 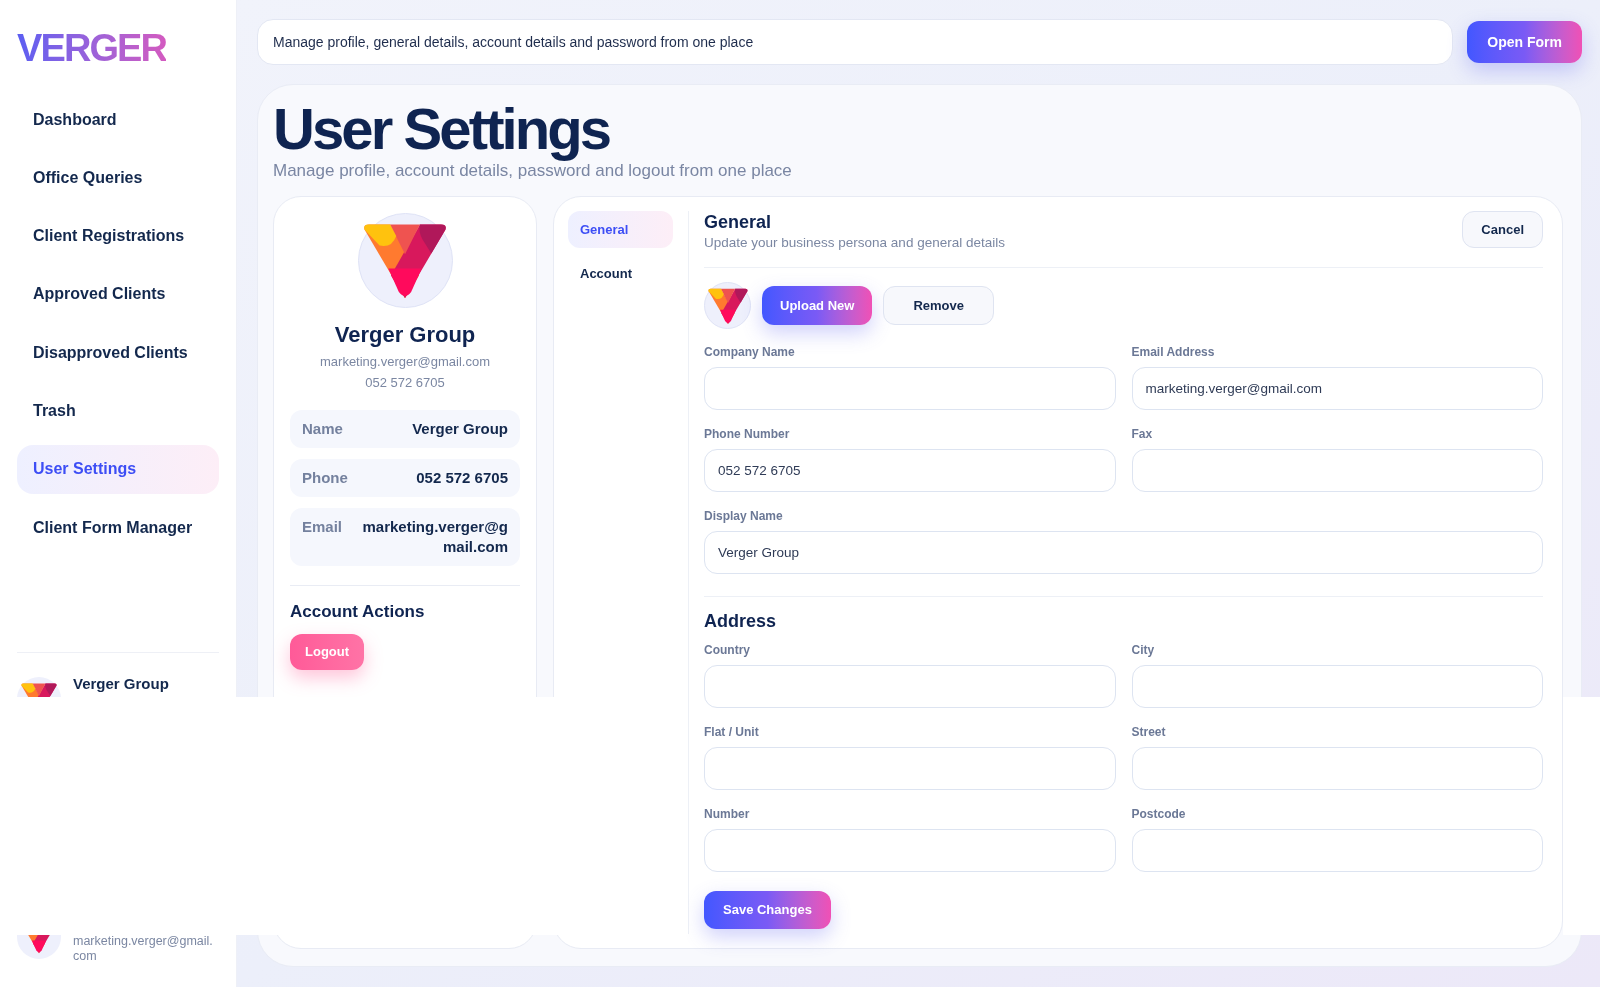 I want to click on nav-item: Client Registrations, so click(x=118, y=236).